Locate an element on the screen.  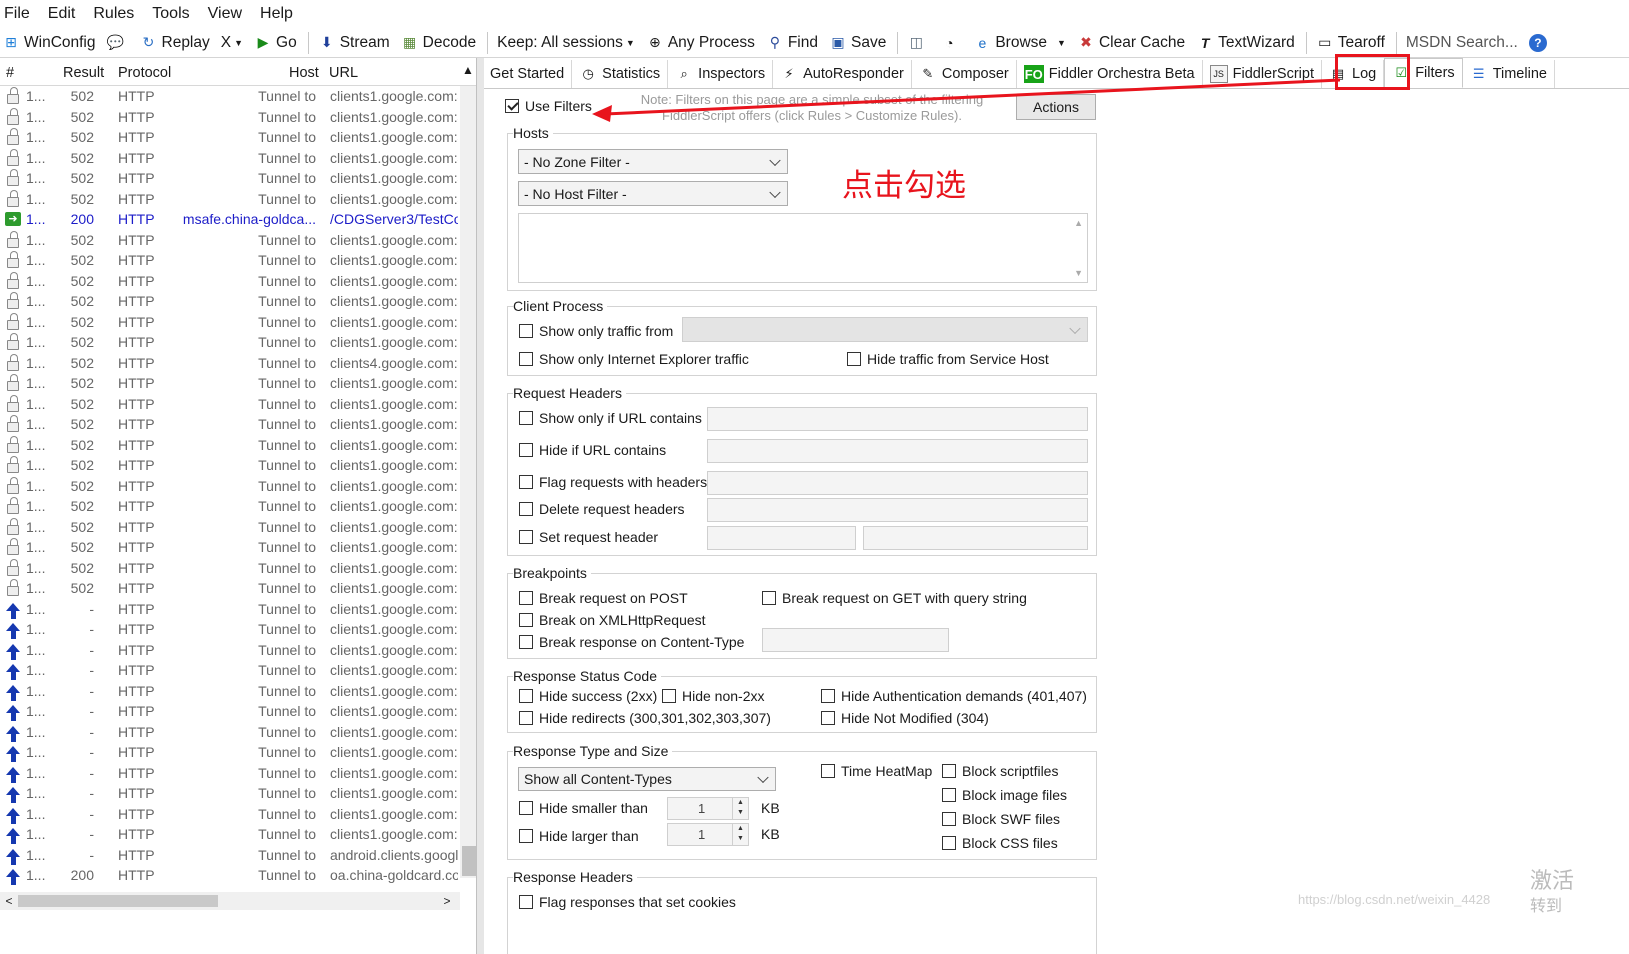
host-filter-select: - No Host Filter - is located at coordinates (653, 193).